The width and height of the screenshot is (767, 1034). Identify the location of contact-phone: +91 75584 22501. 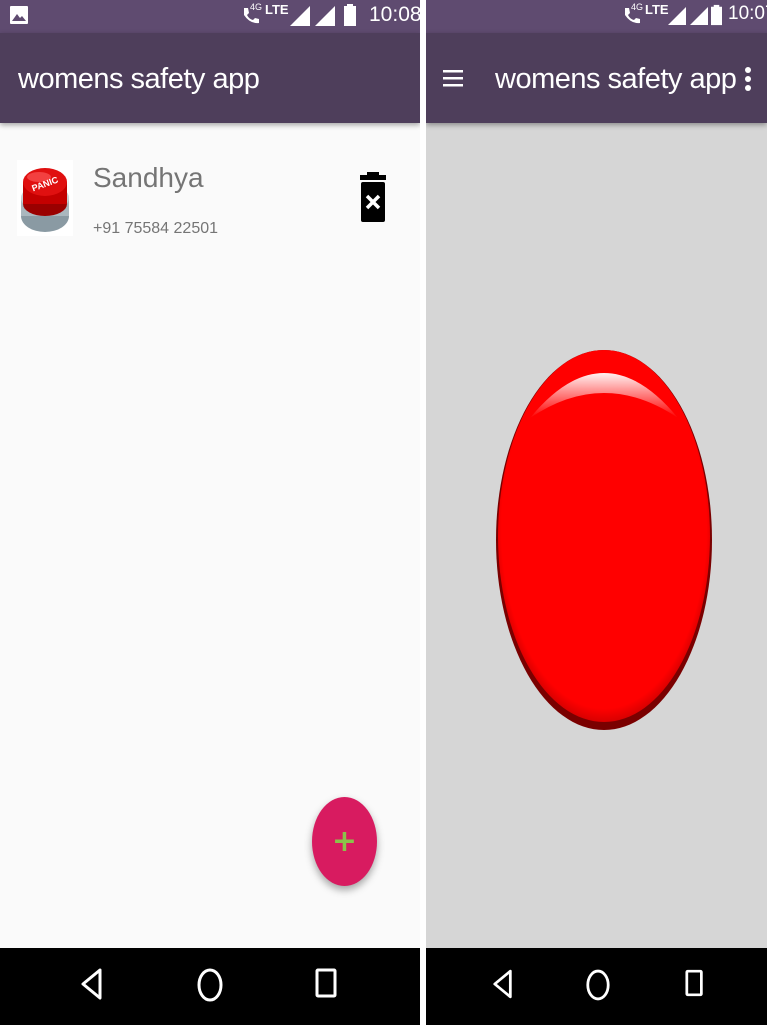
(156, 228).